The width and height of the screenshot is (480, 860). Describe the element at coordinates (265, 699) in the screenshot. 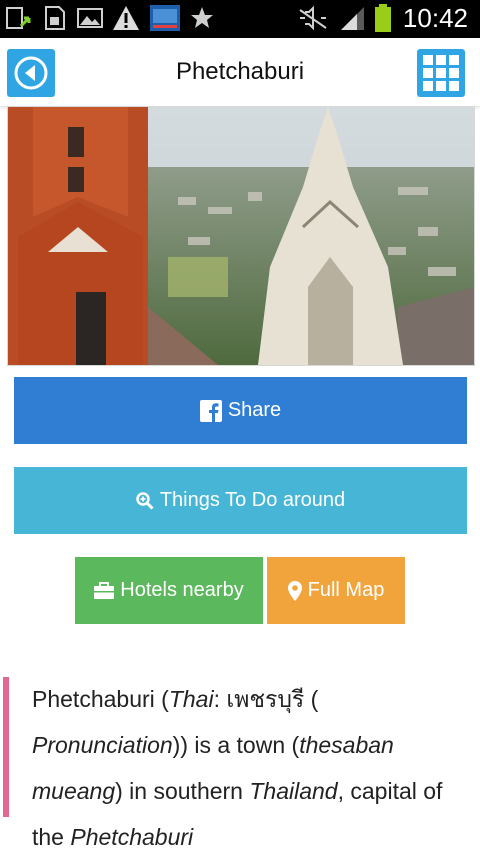

I see `desc-thai-name: เพชรบุรี` at that location.